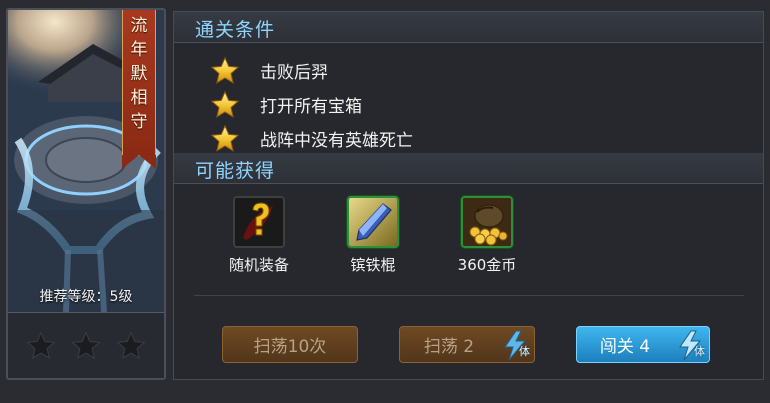 The image size is (770, 403). What do you see at coordinates (259, 222) in the screenshot?
I see `random-equipment-icon` at bounding box center [259, 222].